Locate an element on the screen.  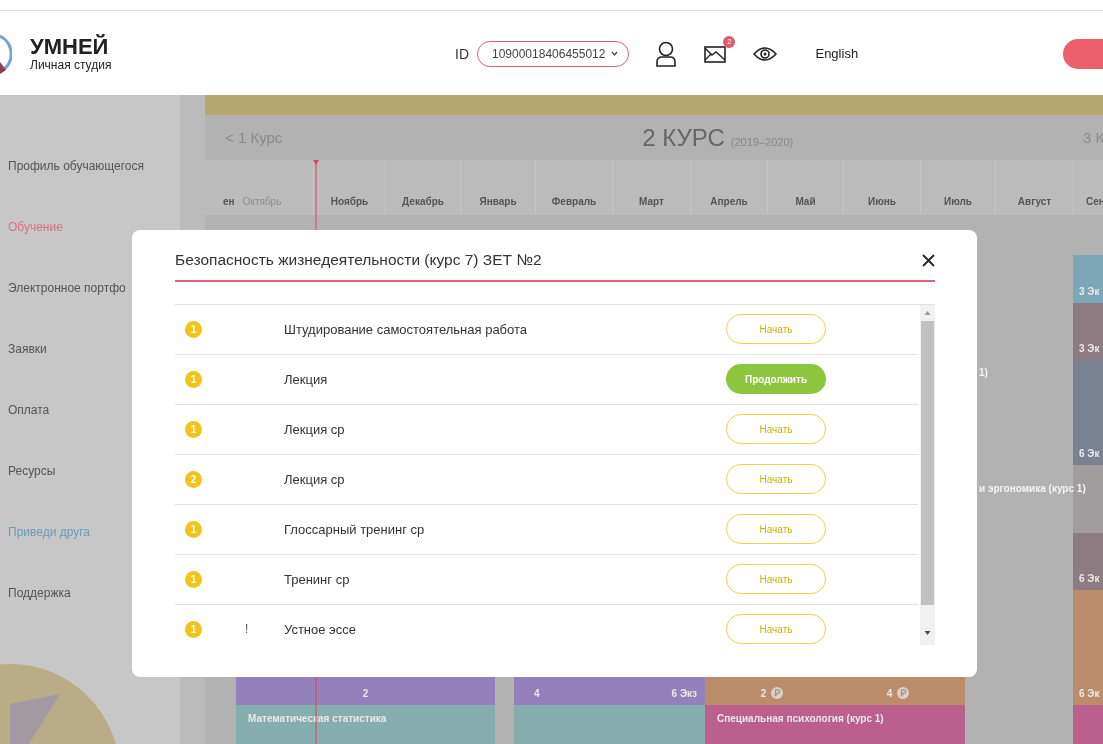
sidebar-item: Ресурсы is located at coordinates (32, 470).